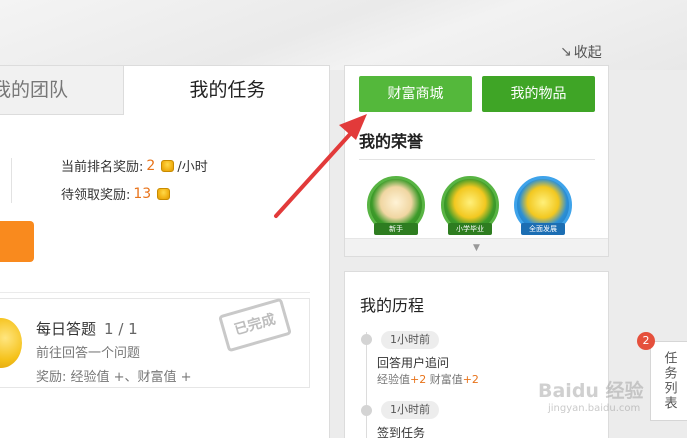 This screenshot has height=438, width=687. I want to click on rank-reward-value: 2, so click(151, 165).